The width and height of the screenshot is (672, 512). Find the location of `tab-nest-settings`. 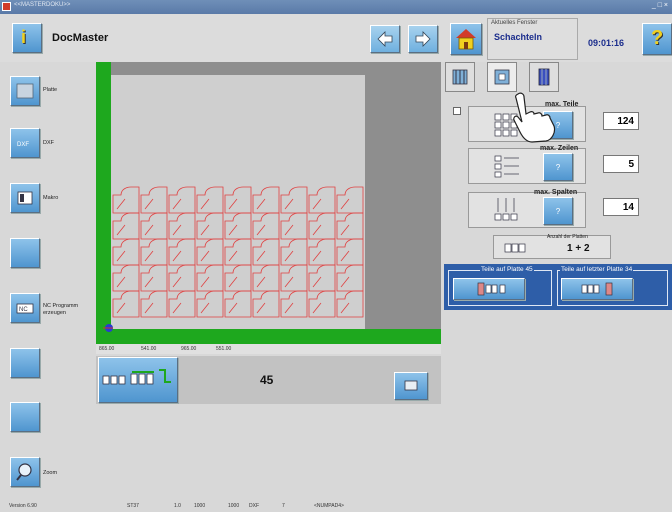

tab-nest-settings is located at coordinates (544, 77).